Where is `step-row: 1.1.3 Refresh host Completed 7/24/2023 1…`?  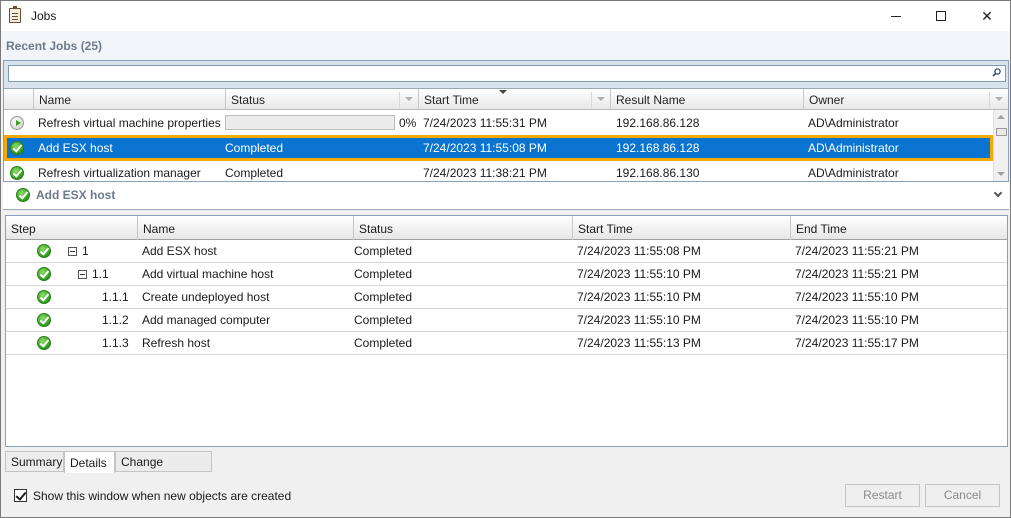 step-row: 1.1.3 Refresh host Completed 7/24/2023 1… is located at coordinates (506, 343).